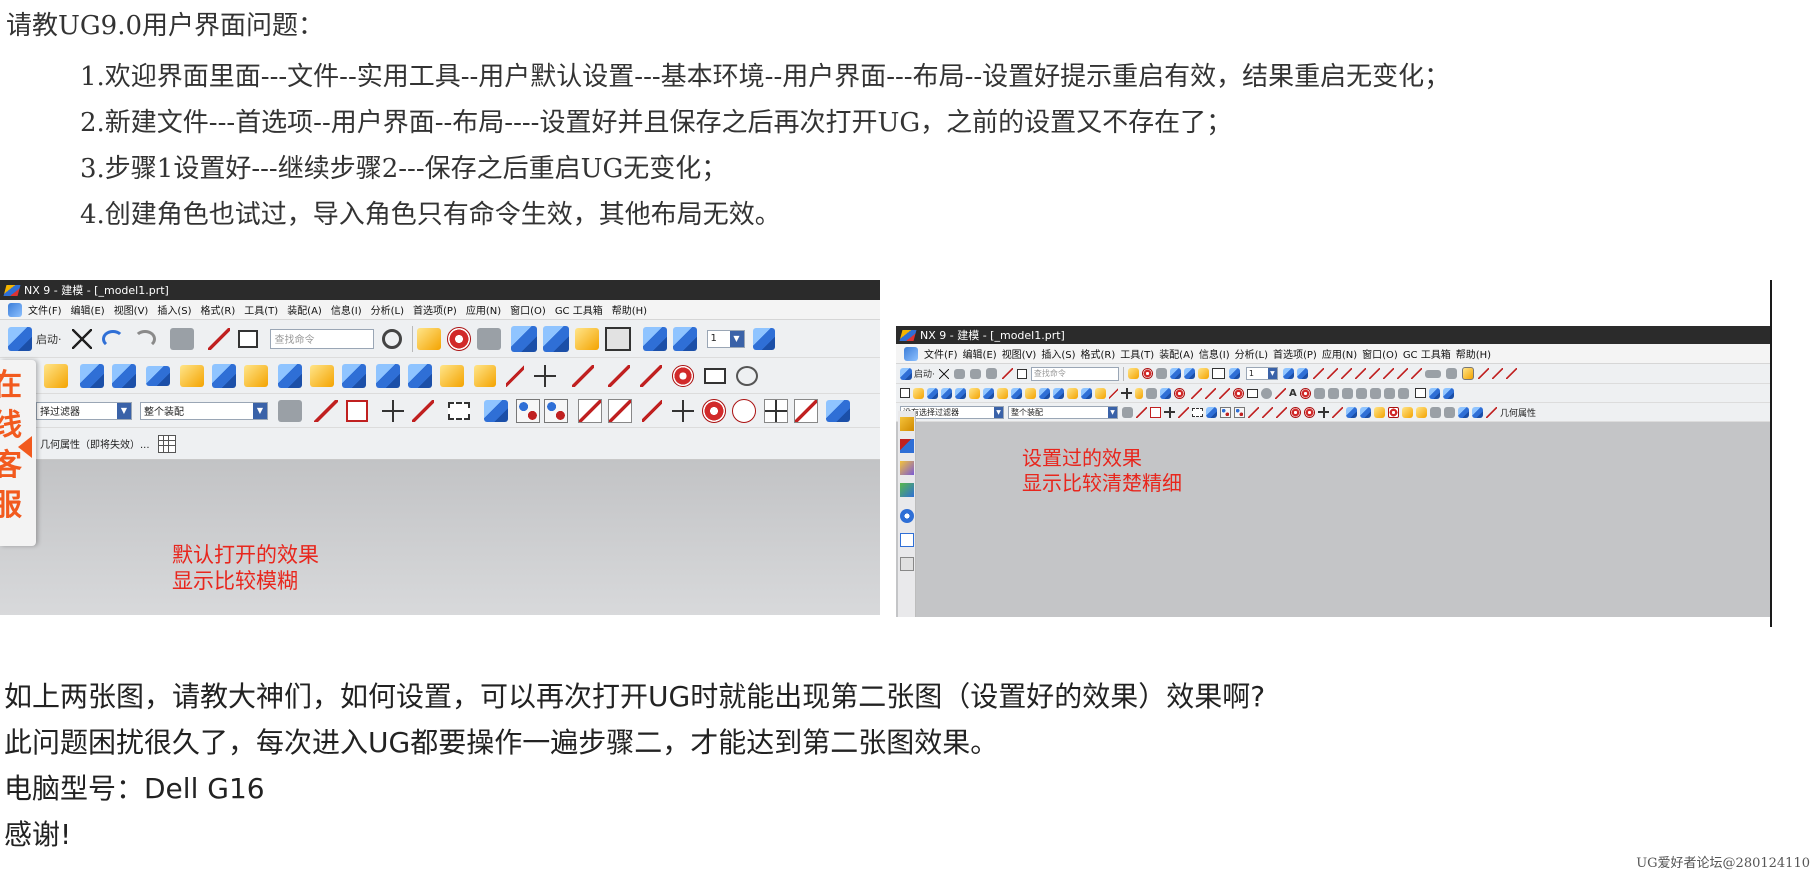 The image size is (1816, 874). What do you see at coordinates (907, 516) in the screenshot?
I see `web-browser-icon` at bounding box center [907, 516].